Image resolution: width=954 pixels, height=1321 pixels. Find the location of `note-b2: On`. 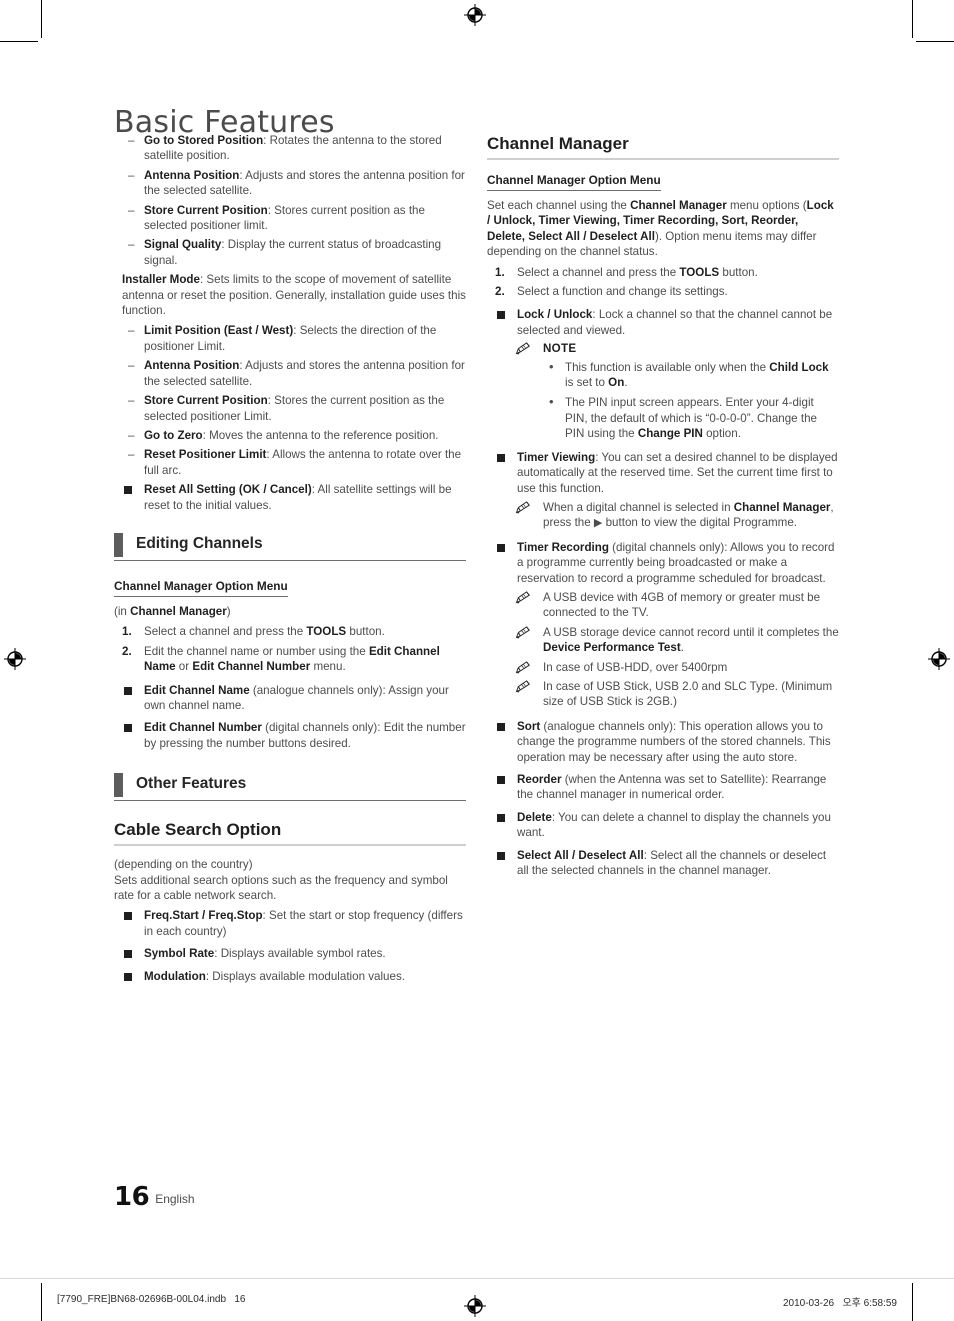

note-b2: On is located at coordinates (616, 383).